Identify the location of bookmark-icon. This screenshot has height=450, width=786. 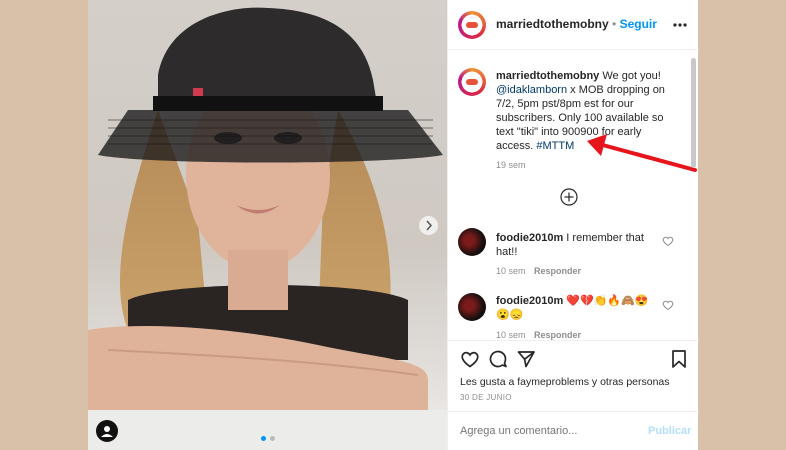
(679, 359).